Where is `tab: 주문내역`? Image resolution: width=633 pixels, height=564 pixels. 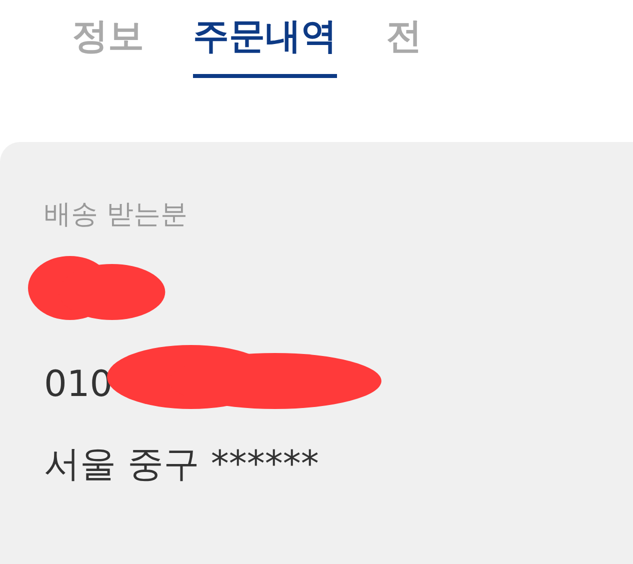
tab: 주문내역 is located at coordinates (265, 46).